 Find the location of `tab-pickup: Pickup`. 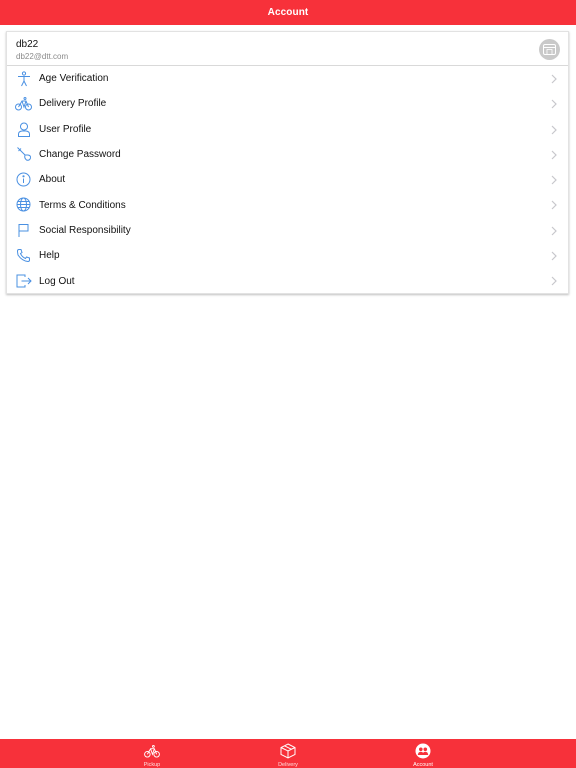

tab-pickup: Pickup is located at coordinates (152, 753).